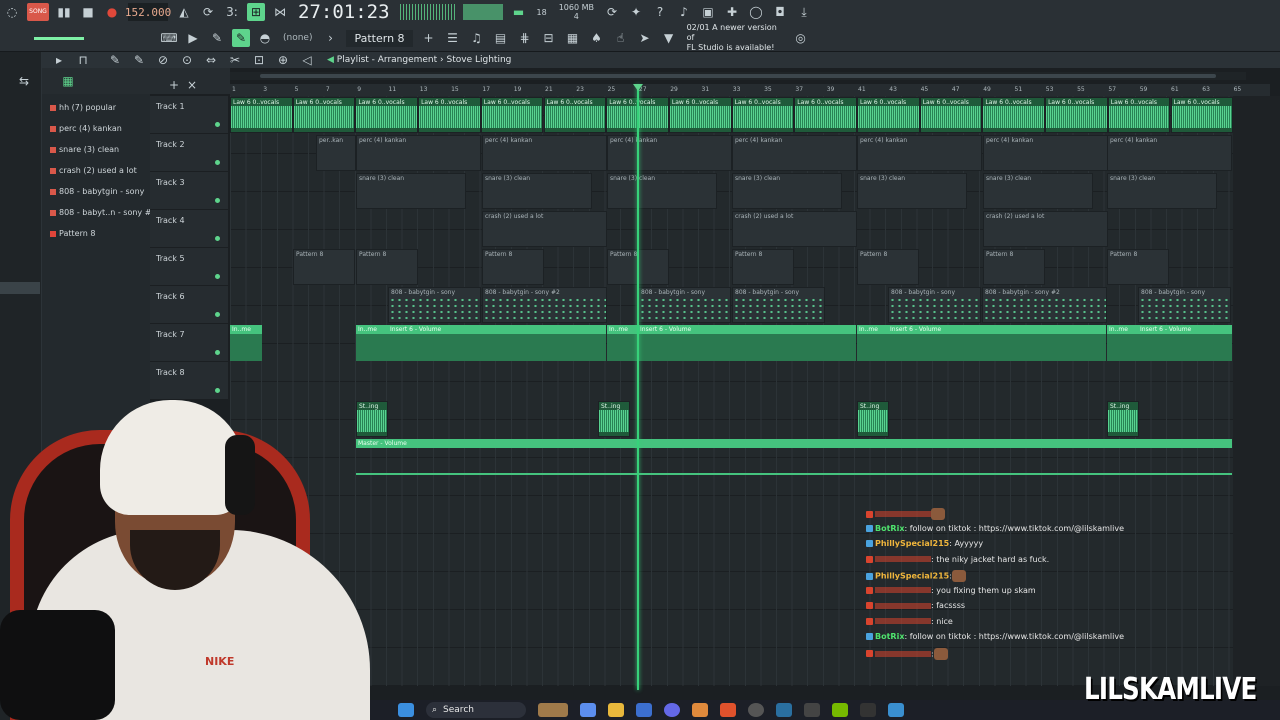  What do you see at coordinates (525, 38) in the screenshot?
I see `mixer-icon: ⋕` at bounding box center [525, 38].